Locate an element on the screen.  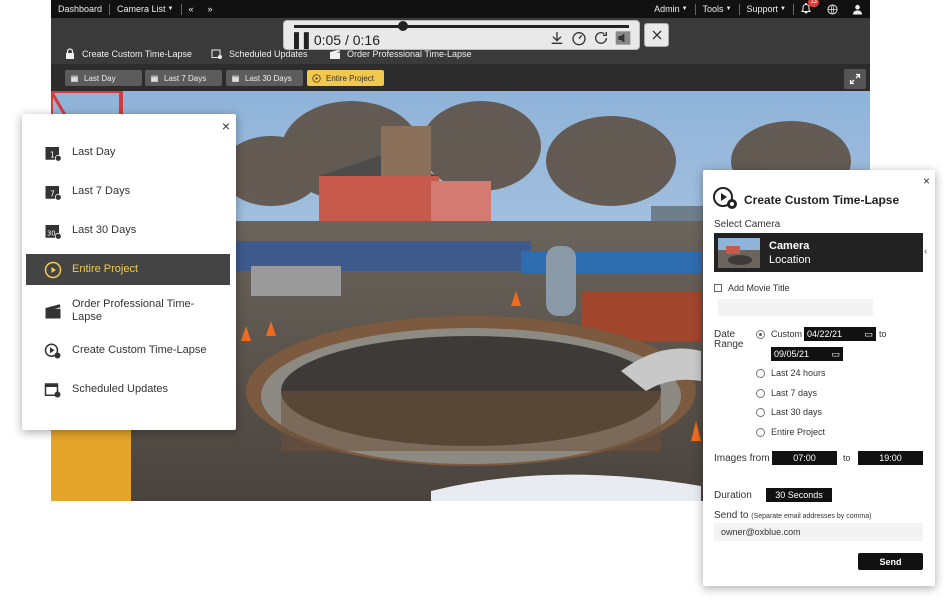
time-from-value: 07:00 is located at coordinates (804, 458).